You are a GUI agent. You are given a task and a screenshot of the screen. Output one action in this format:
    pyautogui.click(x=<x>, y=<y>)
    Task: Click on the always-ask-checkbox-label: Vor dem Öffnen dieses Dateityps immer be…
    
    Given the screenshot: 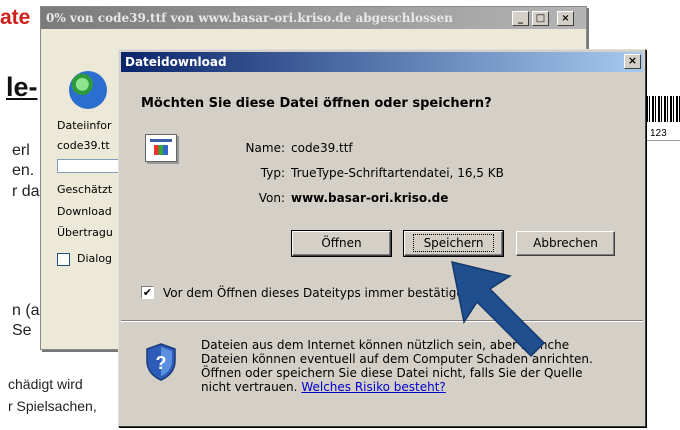 What is the action you would take?
    pyautogui.click(x=317, y=293)
    